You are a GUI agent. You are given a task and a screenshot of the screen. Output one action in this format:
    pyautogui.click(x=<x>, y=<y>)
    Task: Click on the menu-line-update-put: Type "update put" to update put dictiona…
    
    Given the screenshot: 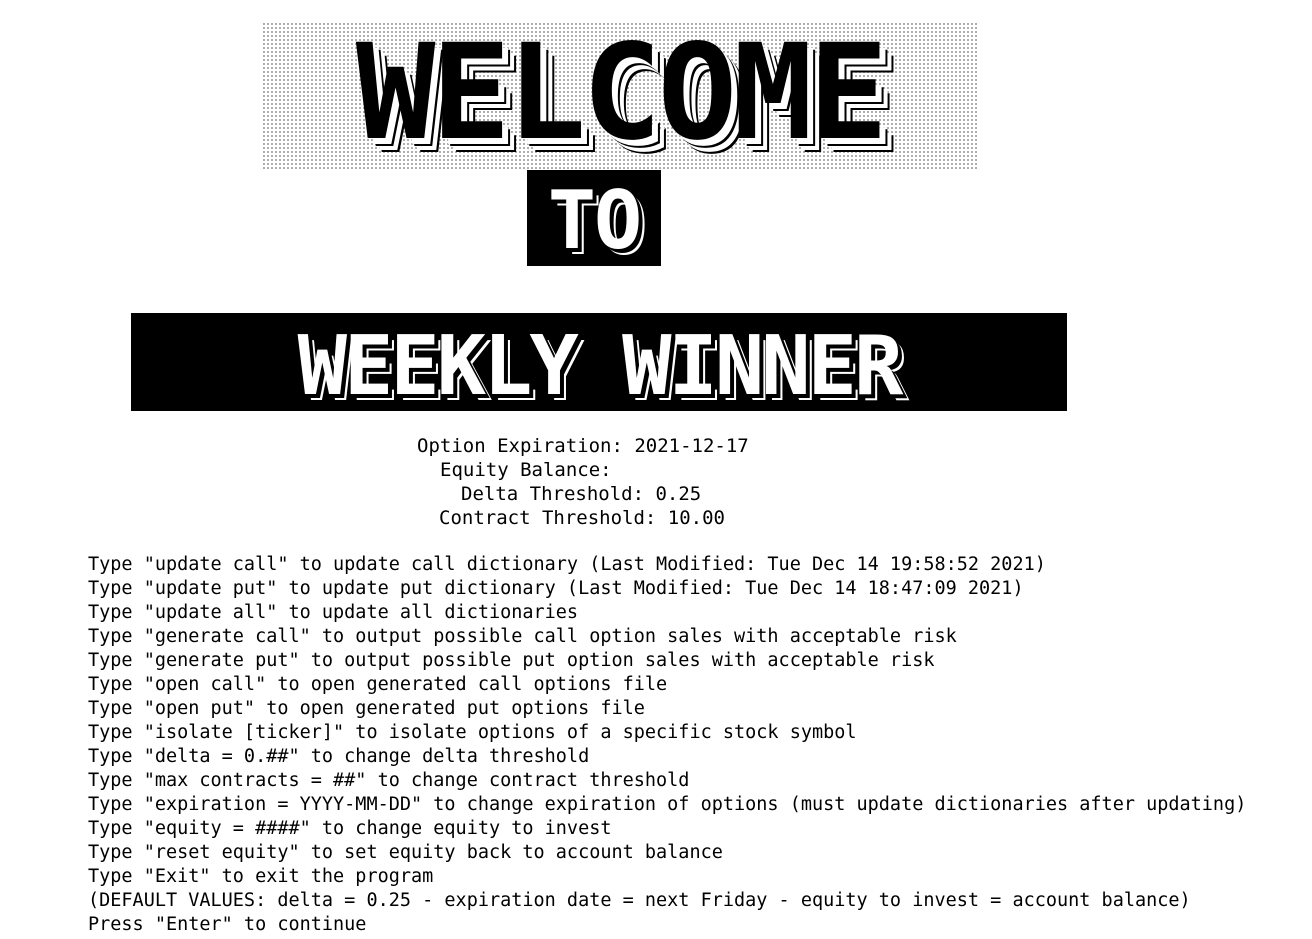 What is the action you would take?
    pyautogui.click(x=556, y=588)
    